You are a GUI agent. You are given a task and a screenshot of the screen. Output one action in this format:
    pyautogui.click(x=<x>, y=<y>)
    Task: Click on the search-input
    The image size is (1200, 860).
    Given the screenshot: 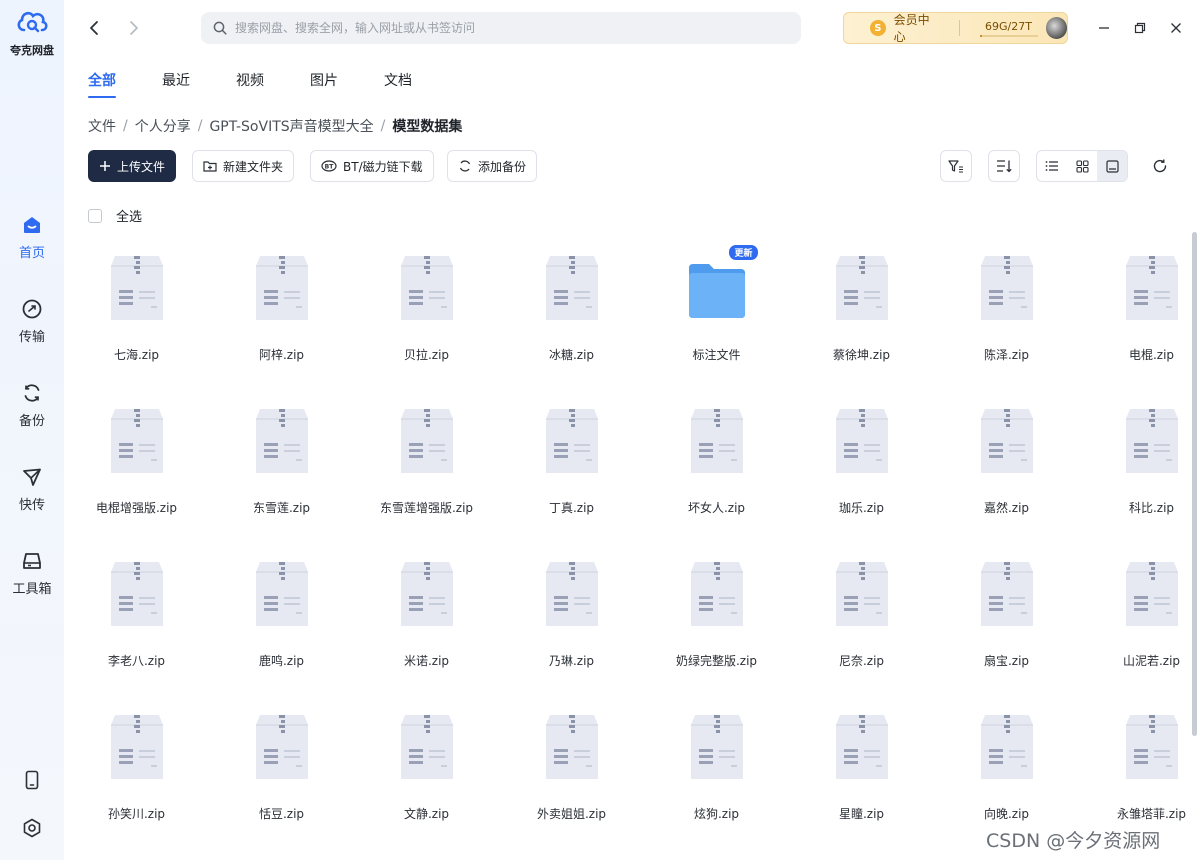 What is the action you would take?
    pyautogui.click(x=505, y=28)
    